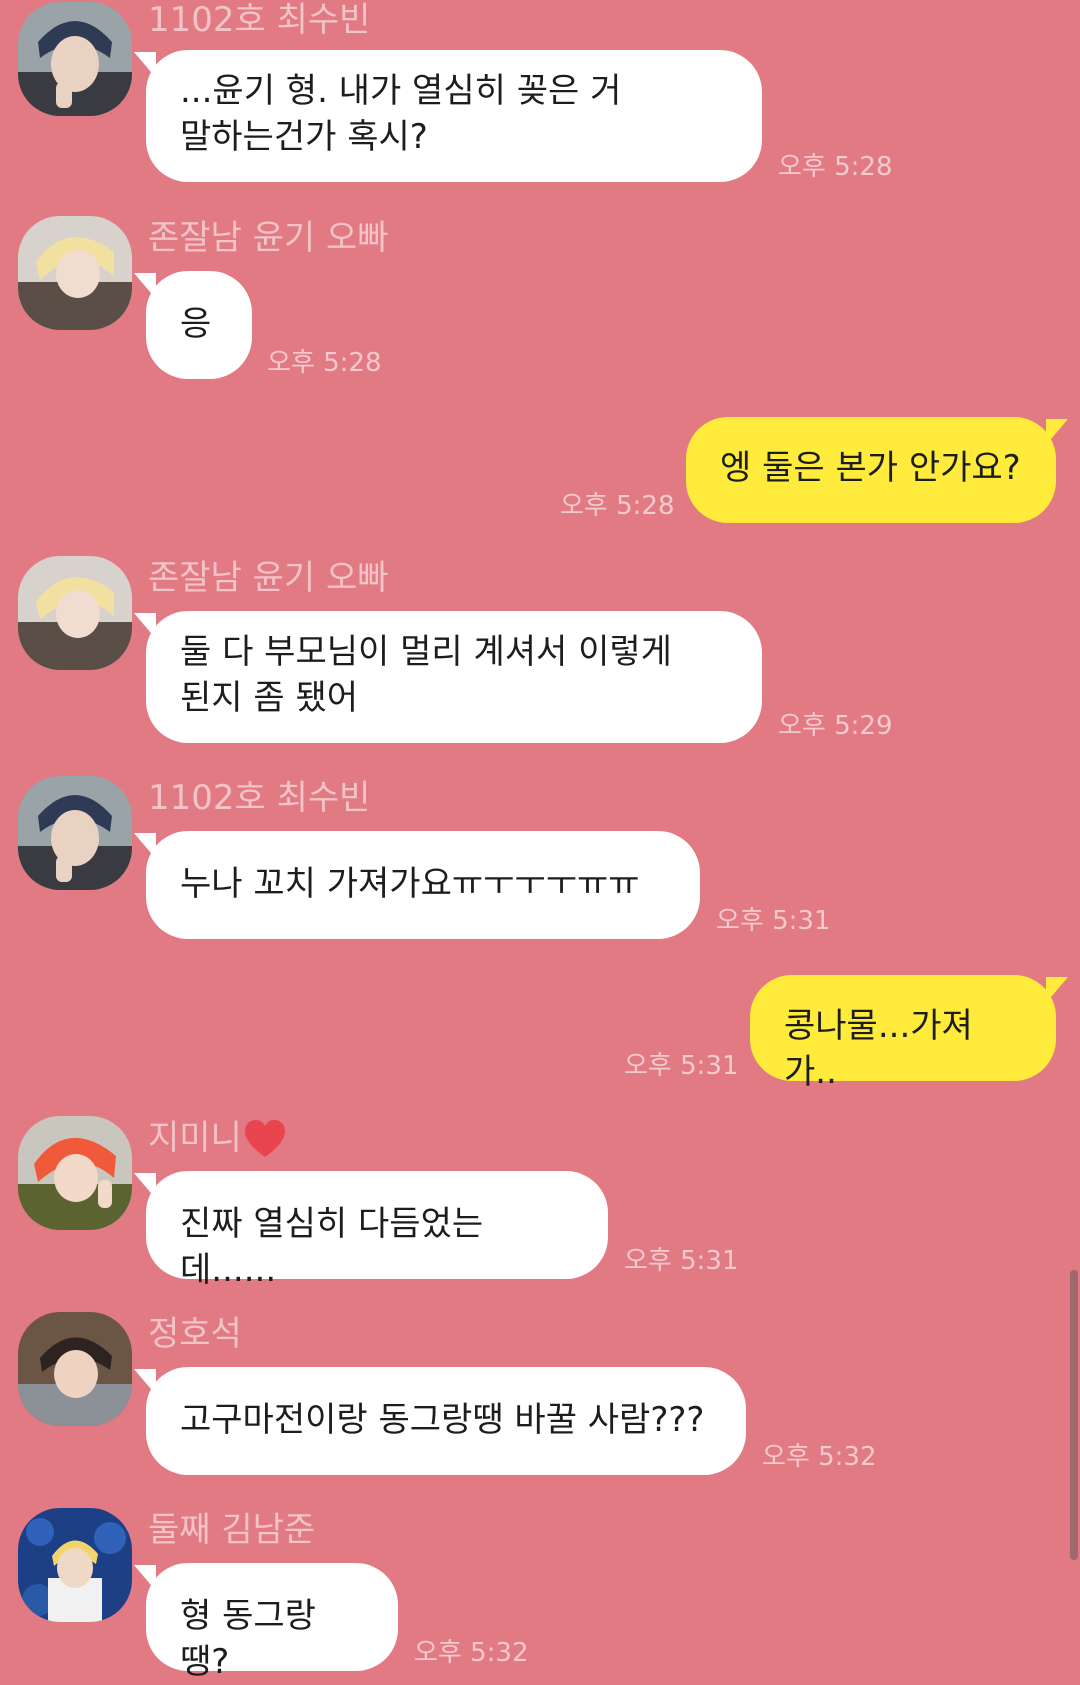 This screenshot has width=1080, height=1685. Describe the element at coordinates (835, 726) in the screenshot. I see `message-time: 오후 5:29` at that location.